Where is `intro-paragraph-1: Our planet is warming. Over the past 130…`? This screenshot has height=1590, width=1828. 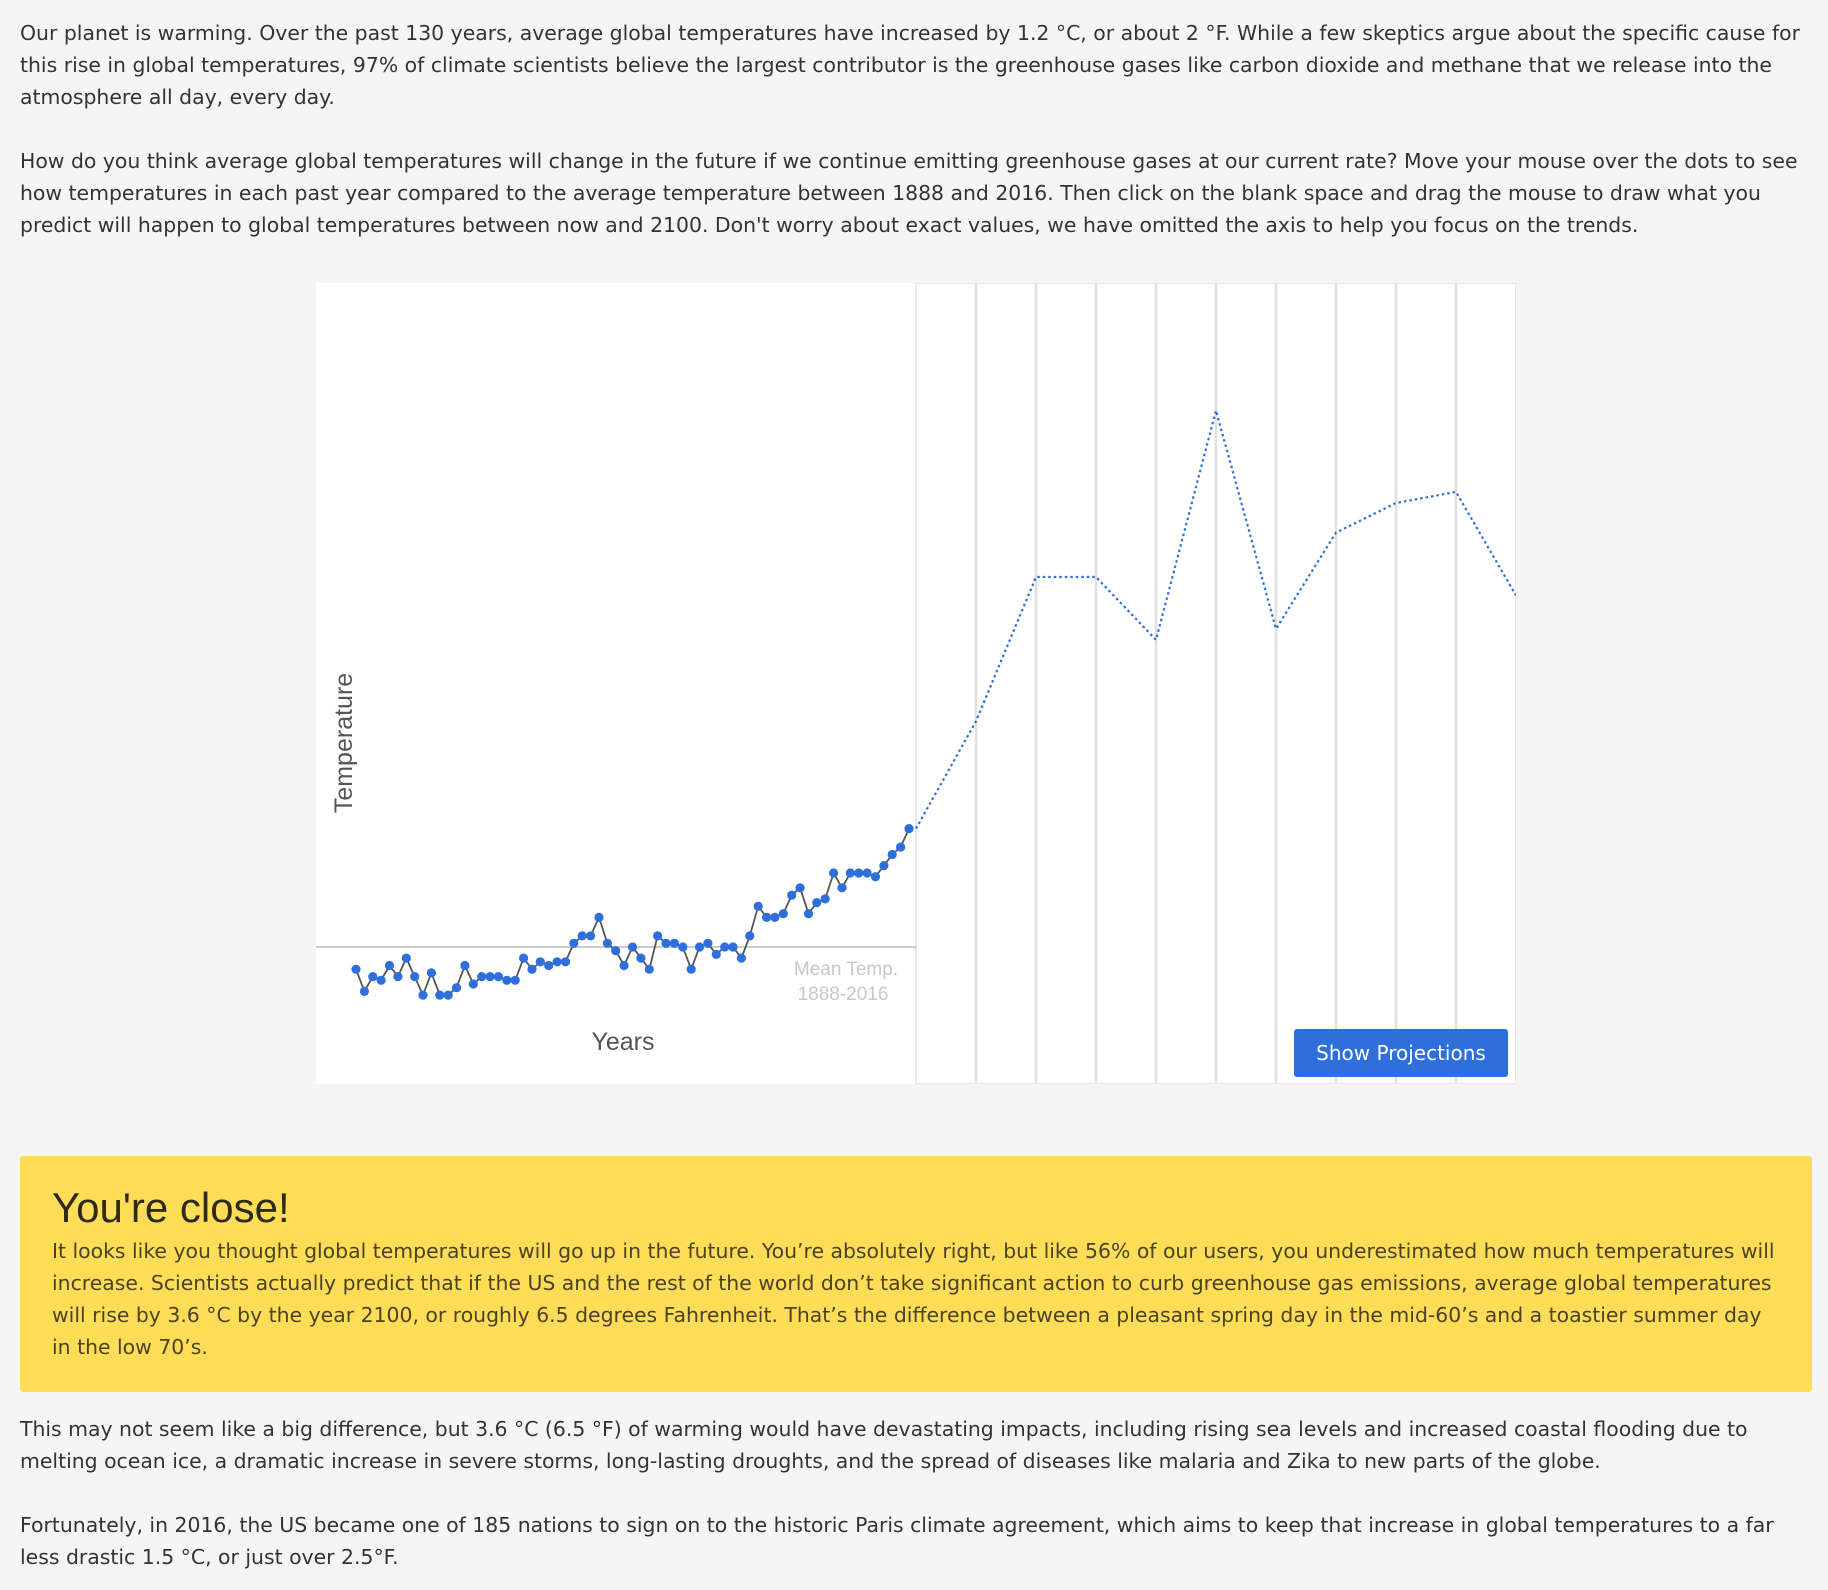 intro-paragraph-1: Our planet is warming. Over the past 130… is located at coordinates (910, 65).